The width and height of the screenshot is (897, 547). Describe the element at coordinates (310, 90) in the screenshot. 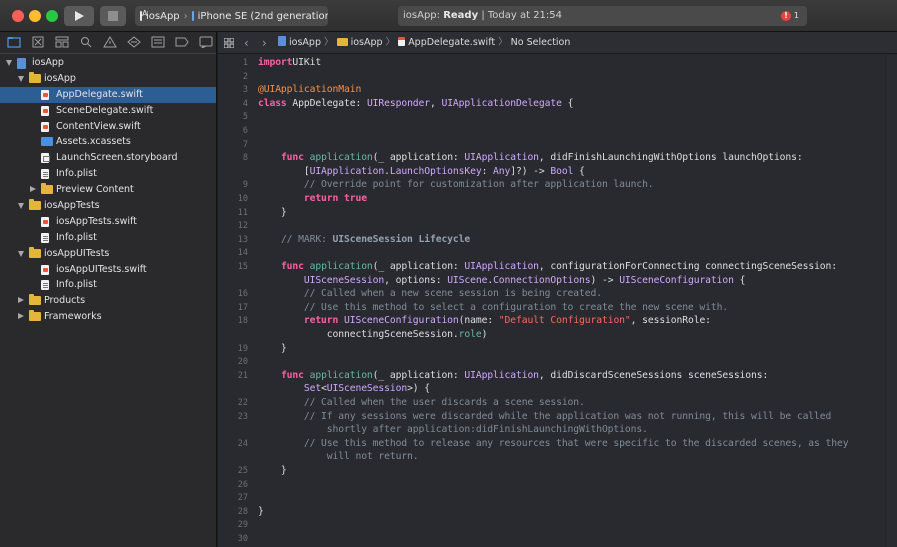

I see `code-token: @UIApplicationMain` at that location.